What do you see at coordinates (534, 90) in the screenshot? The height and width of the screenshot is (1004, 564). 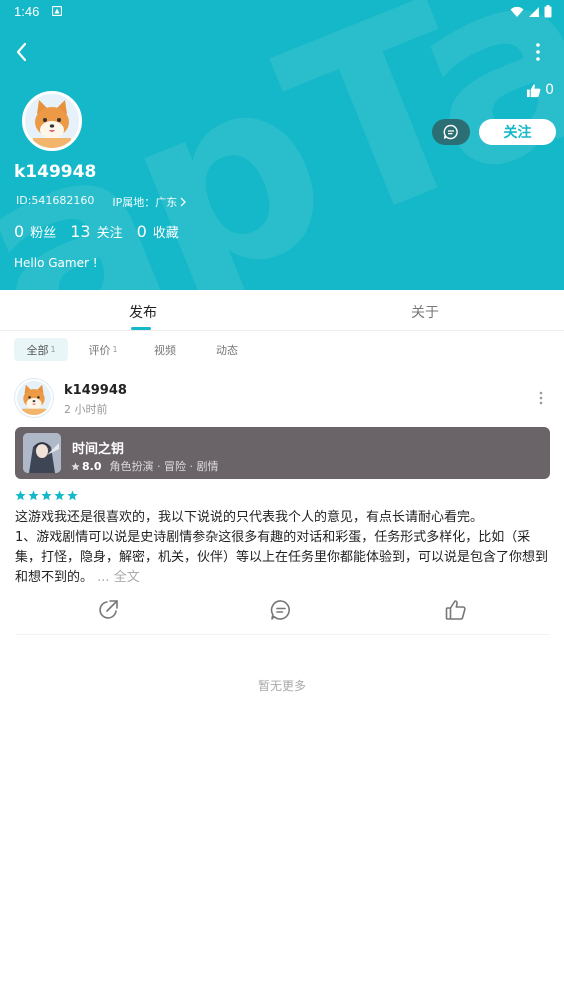 I see `thumbs-up-icon` at bounding box center [534, 90].